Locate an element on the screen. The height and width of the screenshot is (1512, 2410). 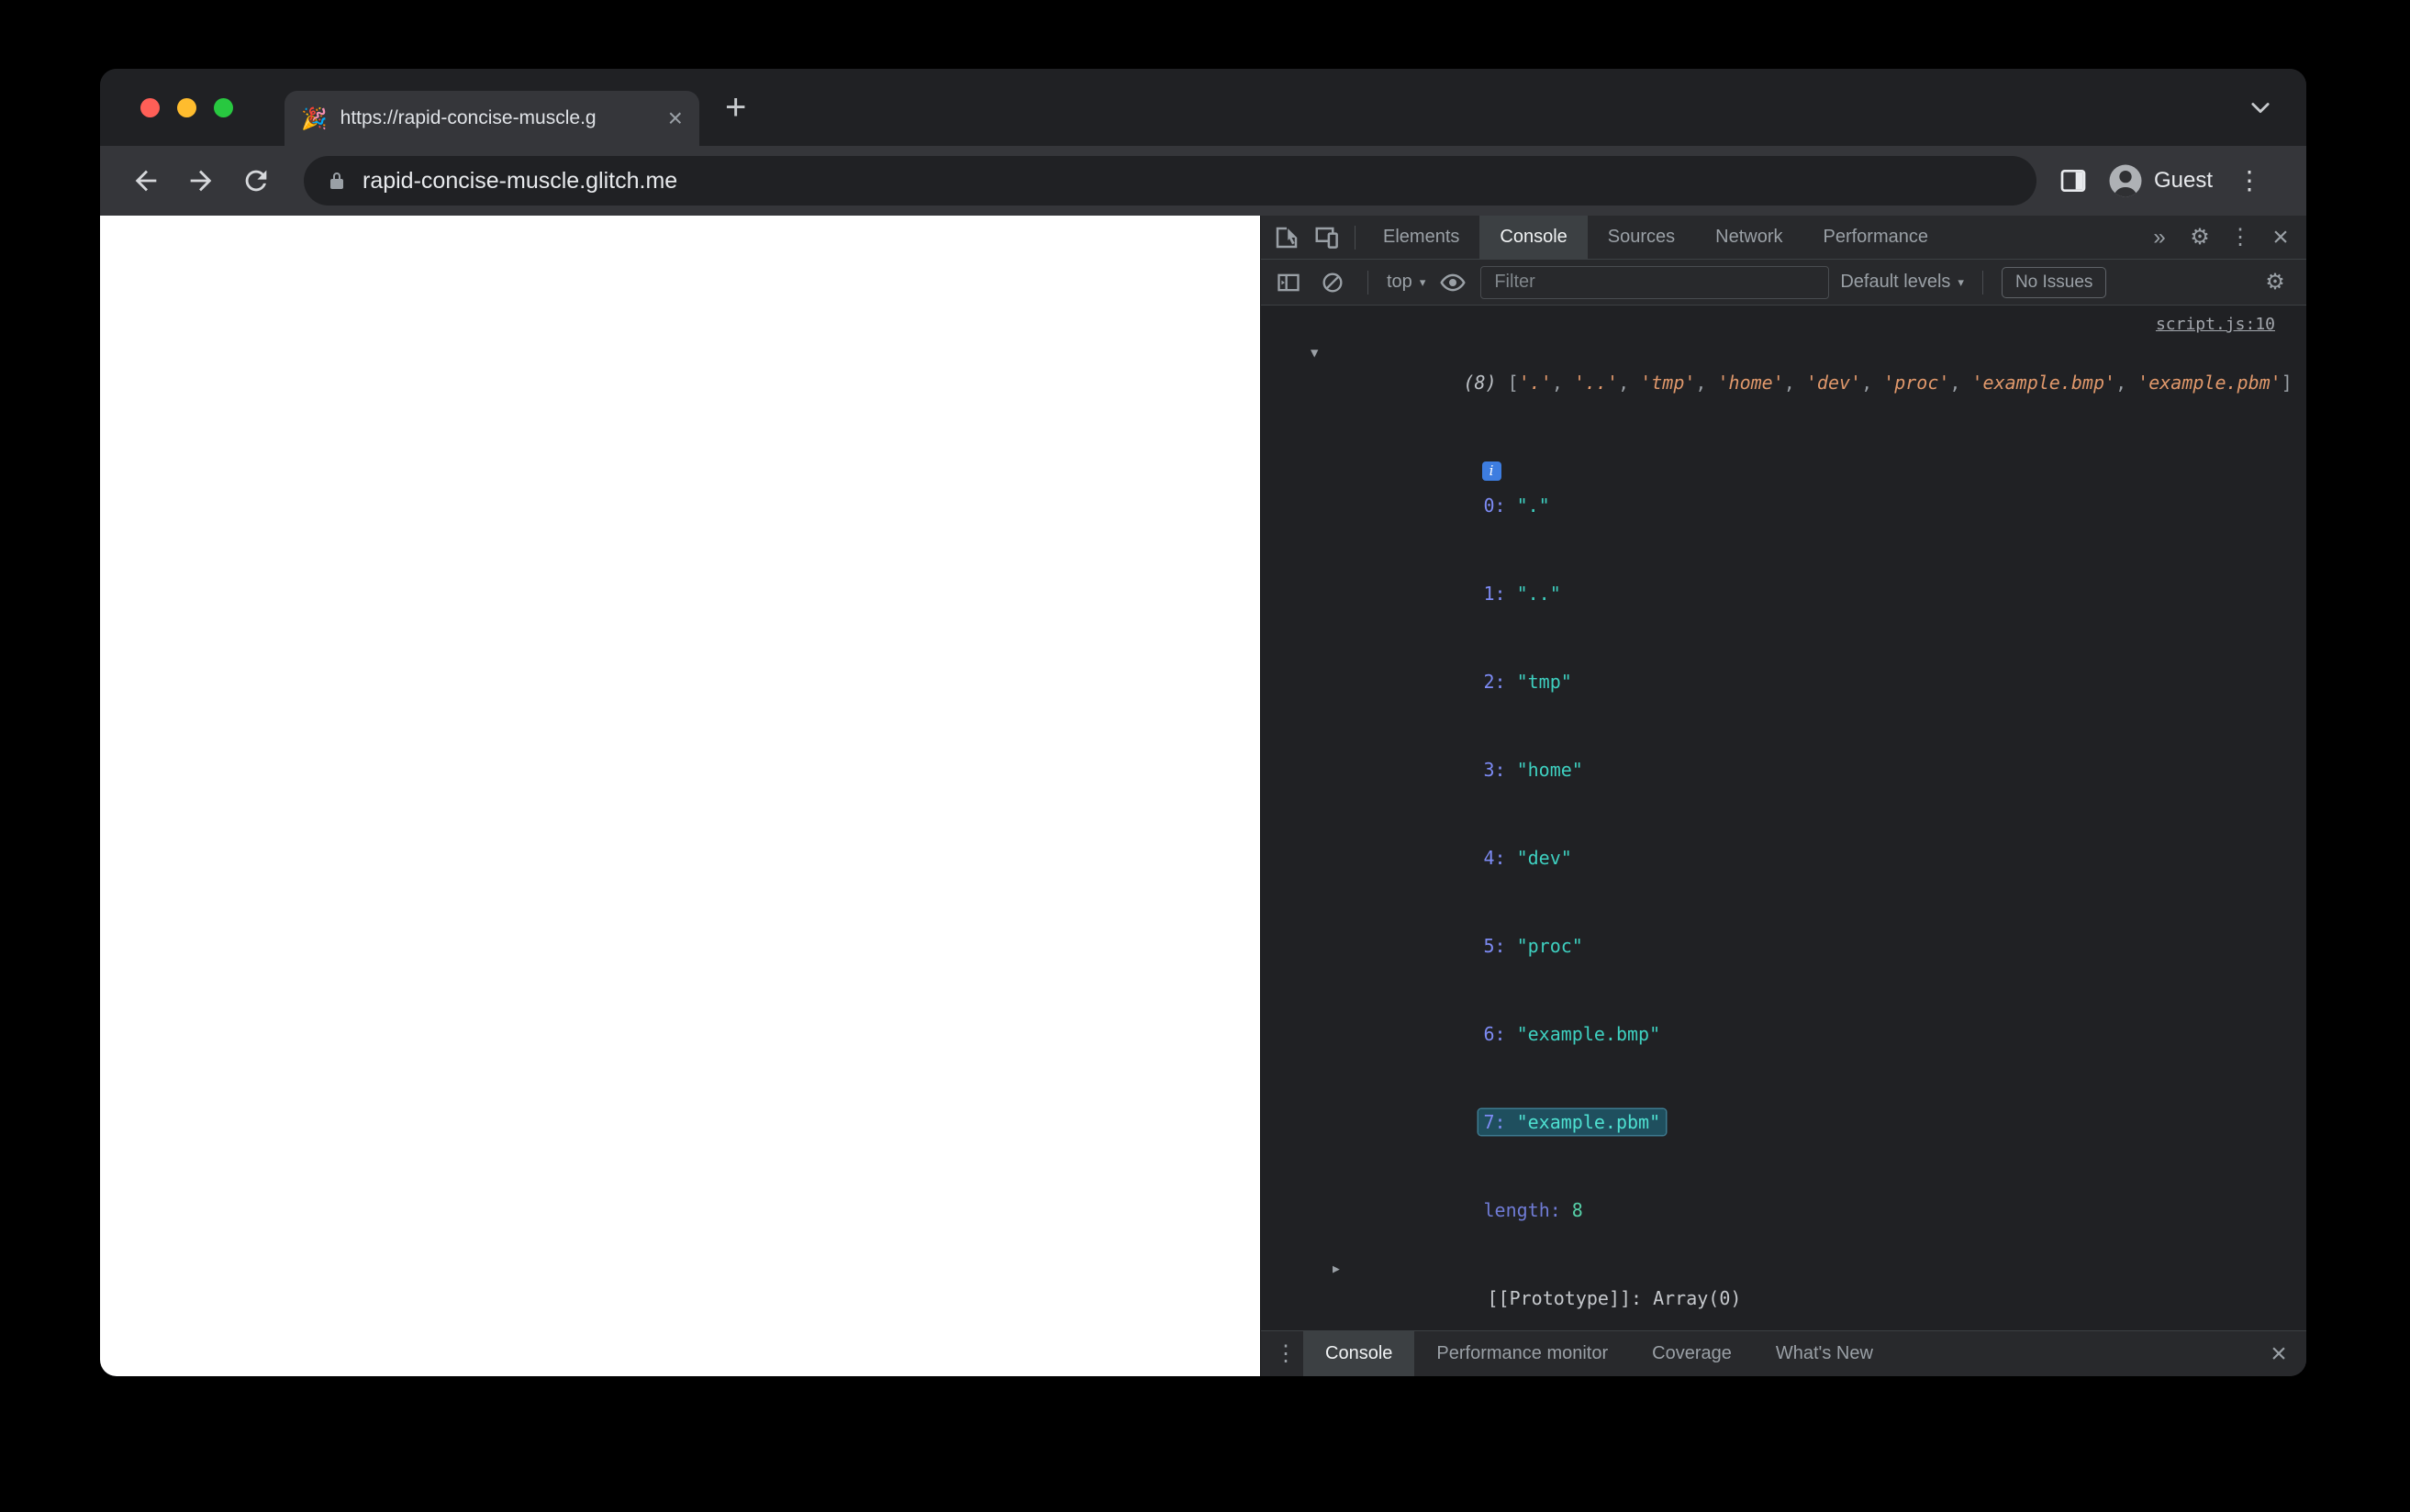
profile-avatar is located at coordinates (2125, 181).